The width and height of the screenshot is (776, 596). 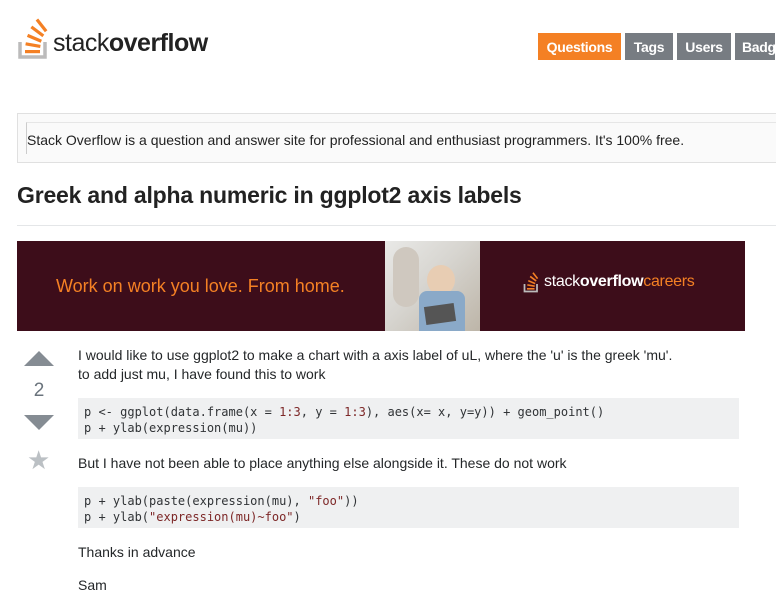 I want to click on ad-brand-text: stackoverflowcareers, so click(x=619, y=282).